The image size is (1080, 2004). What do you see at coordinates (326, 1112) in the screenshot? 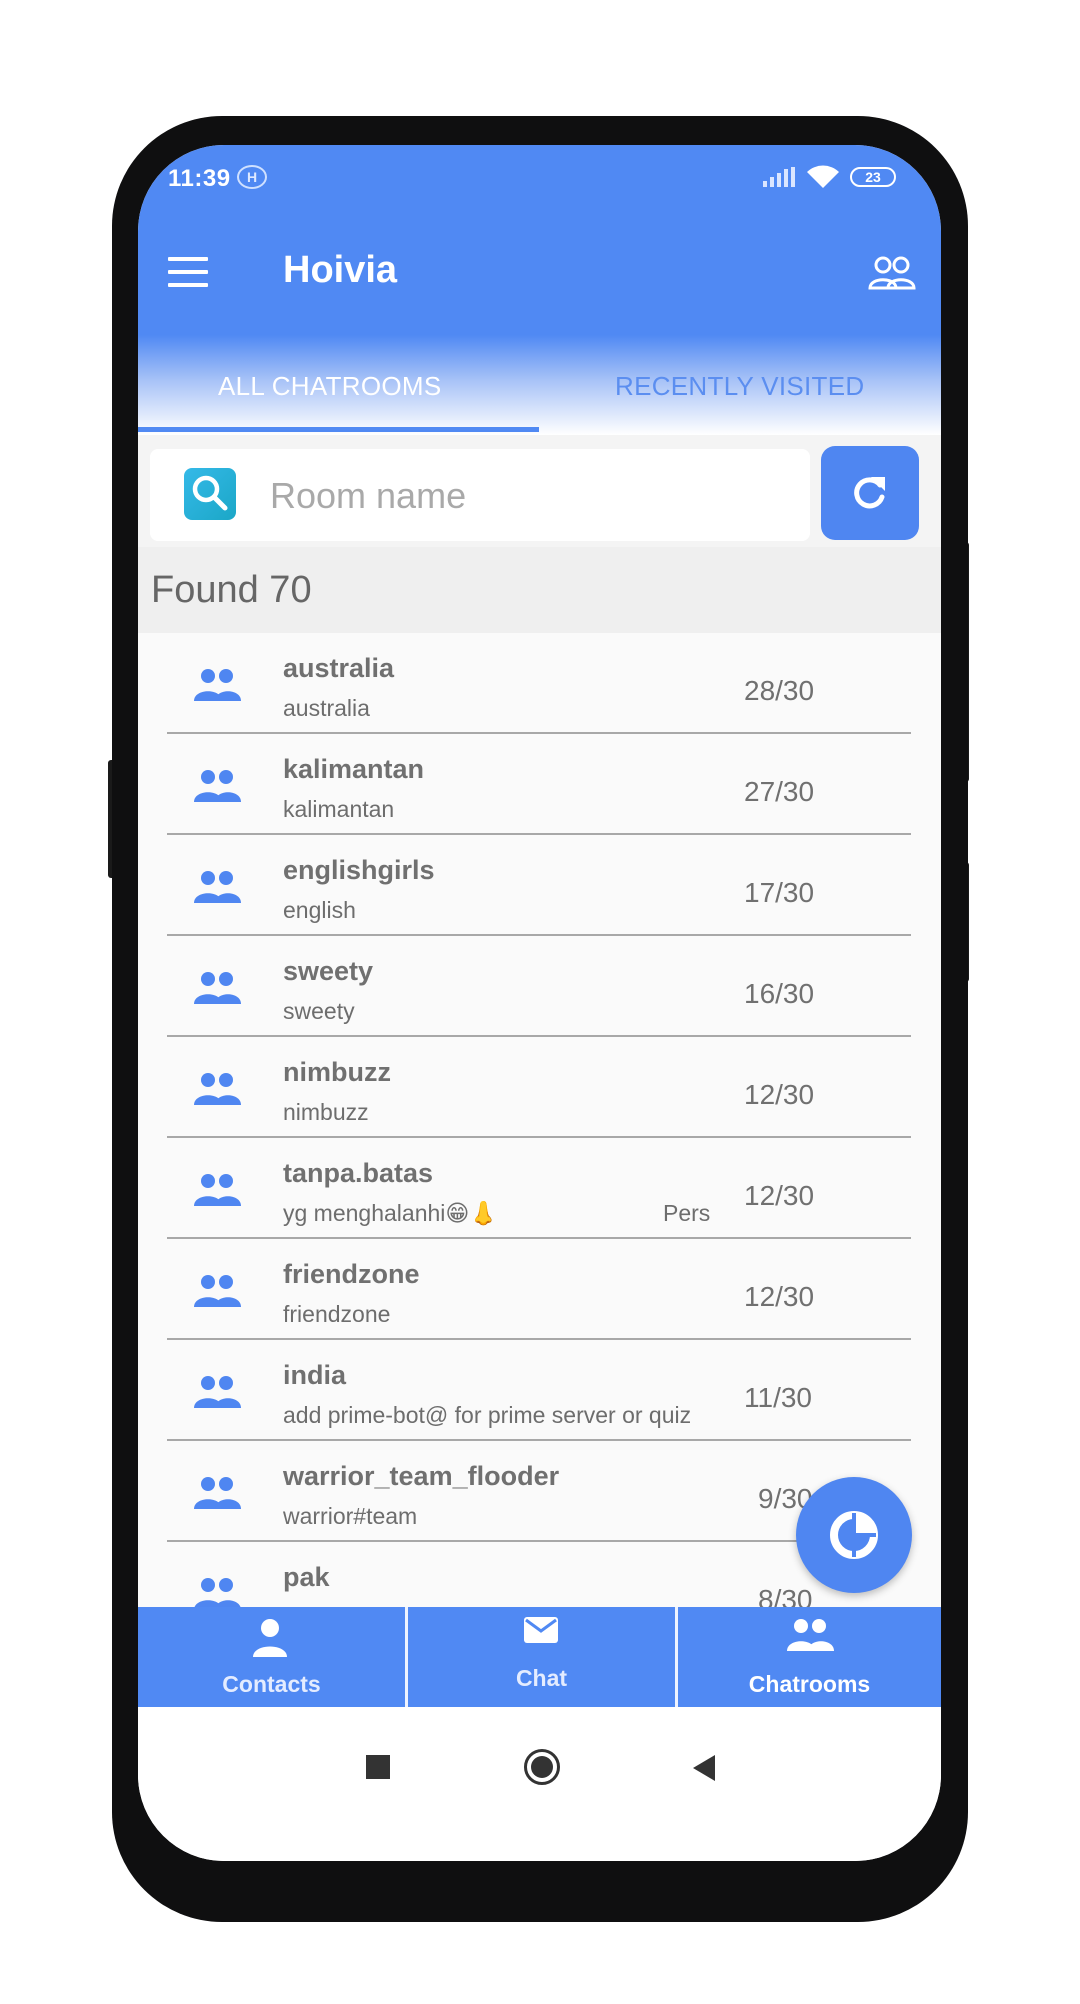
I see `room-description: nimbuzz` at bounding box center [326, 1112].